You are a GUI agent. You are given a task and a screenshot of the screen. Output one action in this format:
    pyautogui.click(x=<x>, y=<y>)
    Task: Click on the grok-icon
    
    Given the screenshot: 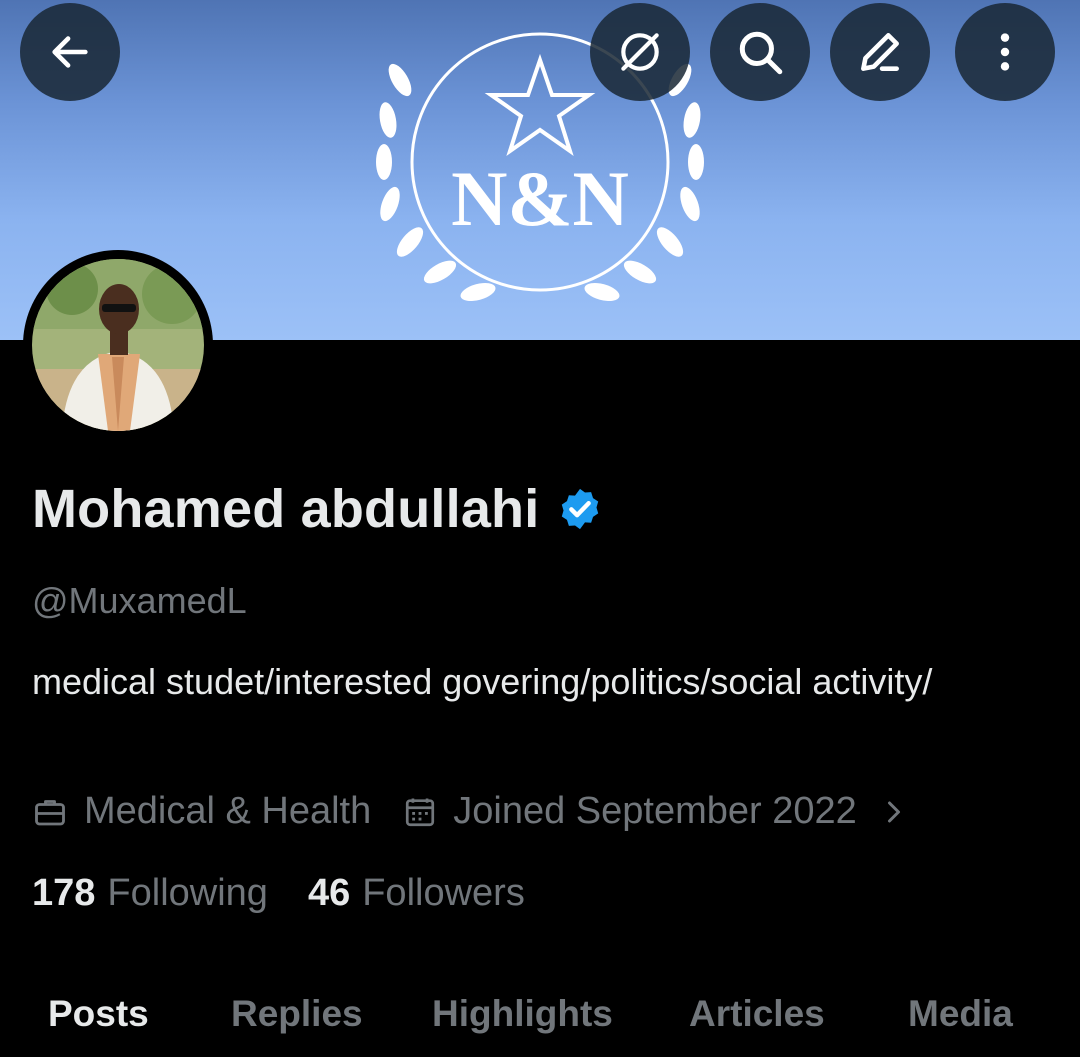 What is the action you would take?
    pyautogui.click(x=640, y=52)
    